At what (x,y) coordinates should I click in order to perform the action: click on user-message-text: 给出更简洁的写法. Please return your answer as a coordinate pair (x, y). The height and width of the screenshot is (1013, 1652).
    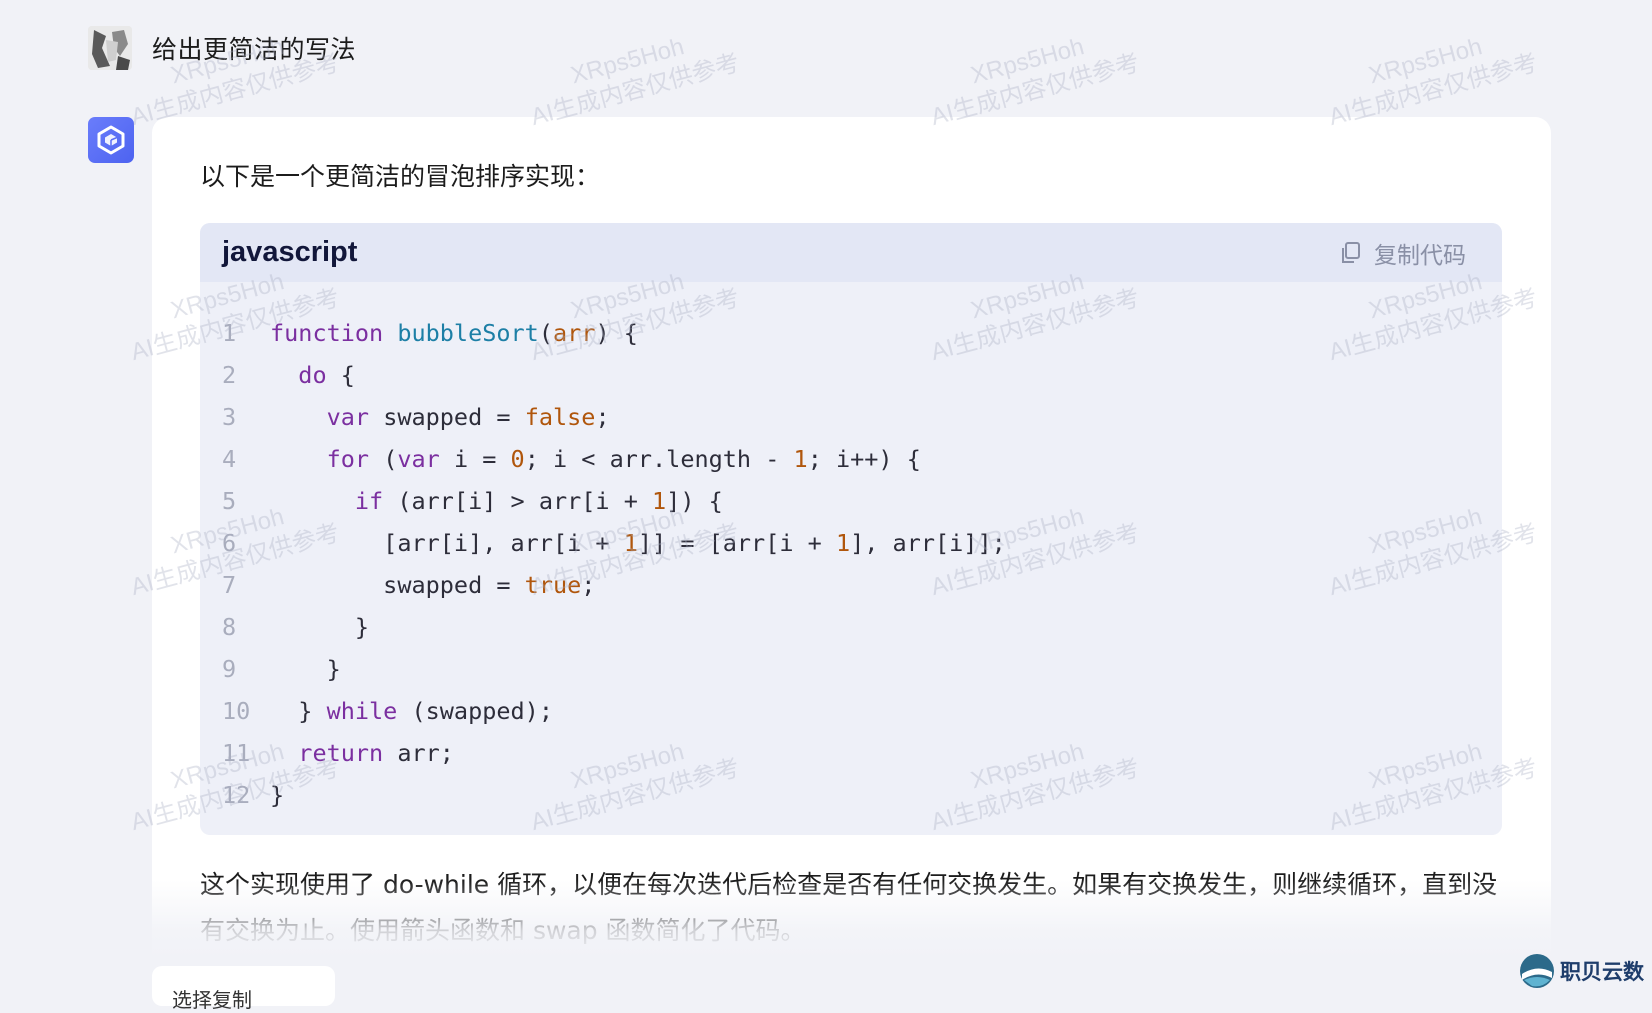
    Looking at the image, I should click on (254, 49).